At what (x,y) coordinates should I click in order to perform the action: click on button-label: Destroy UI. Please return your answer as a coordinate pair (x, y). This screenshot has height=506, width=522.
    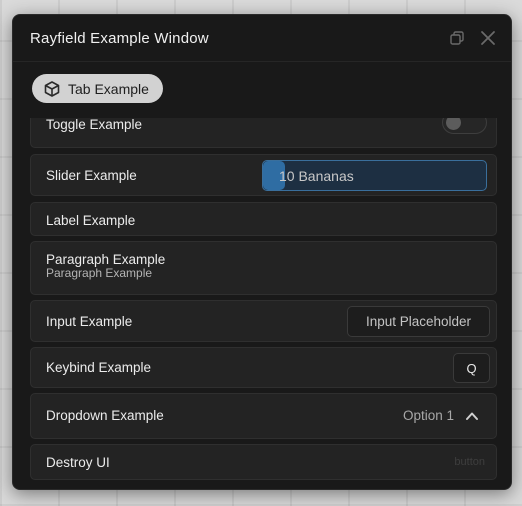
    Looking at the image, I should click on (78, 462).